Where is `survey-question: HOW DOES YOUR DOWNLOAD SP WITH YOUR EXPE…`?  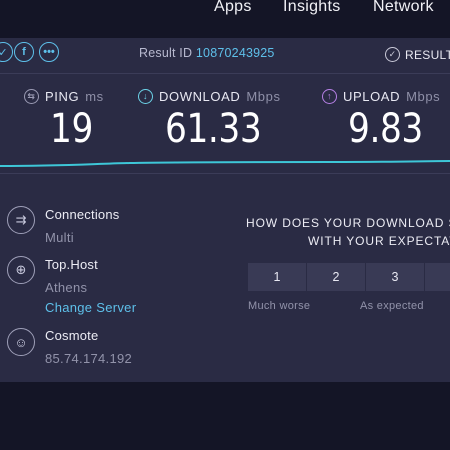
survey-question: HOW DOES YOUR DOWNLOAD SP WITH YOUR EXPE… is located at coordinates (348, 232).